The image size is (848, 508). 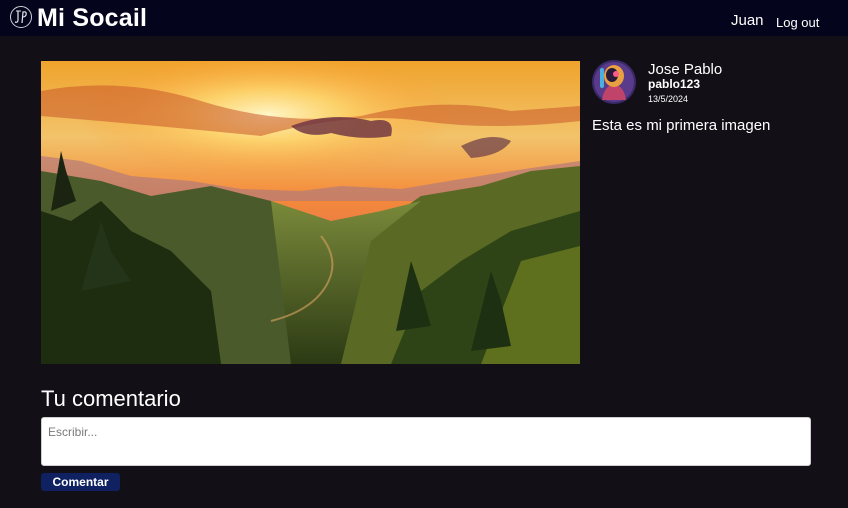 What do you see at coordinates (111, 398) in the screenshot?
I see `comment-heading: Tu comentario` at bounding box center [111, 398].